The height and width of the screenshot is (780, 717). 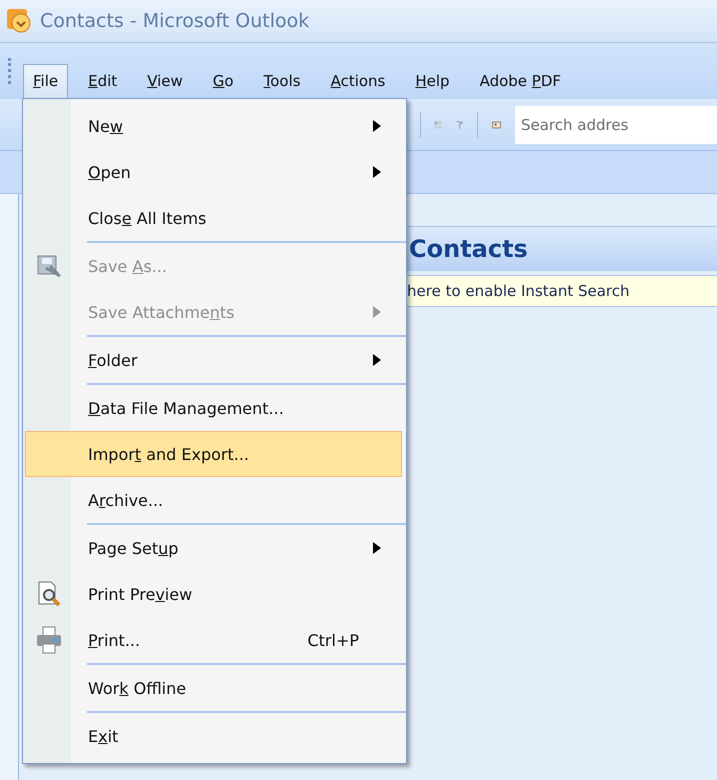 What do you see at coordinates (45, 81) in the screenshot?
I see `menu-title: File` at bounding box center [45, 81].